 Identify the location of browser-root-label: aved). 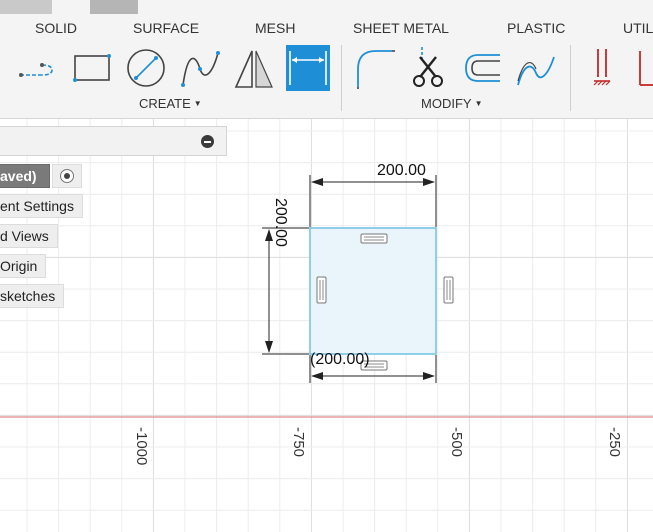
(18, 176).